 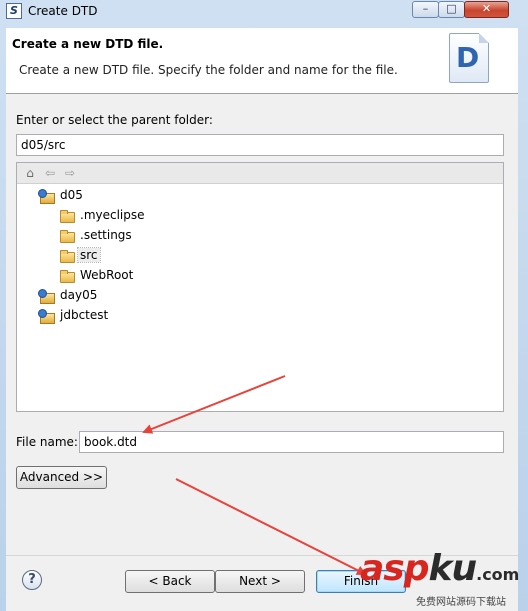 I want to click on back-arrow-icon: ⇦, so click(x=50, y=173).